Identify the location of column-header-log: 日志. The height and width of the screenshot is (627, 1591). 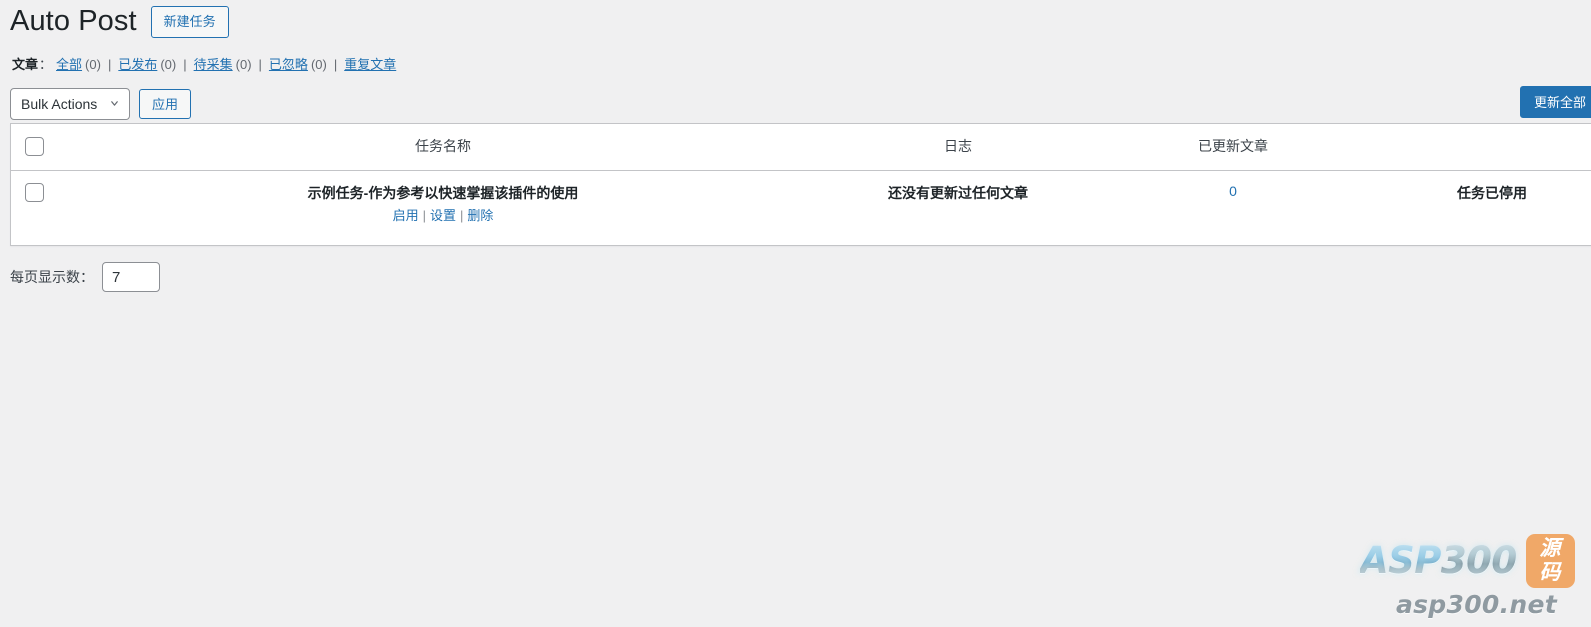
(958, 147).